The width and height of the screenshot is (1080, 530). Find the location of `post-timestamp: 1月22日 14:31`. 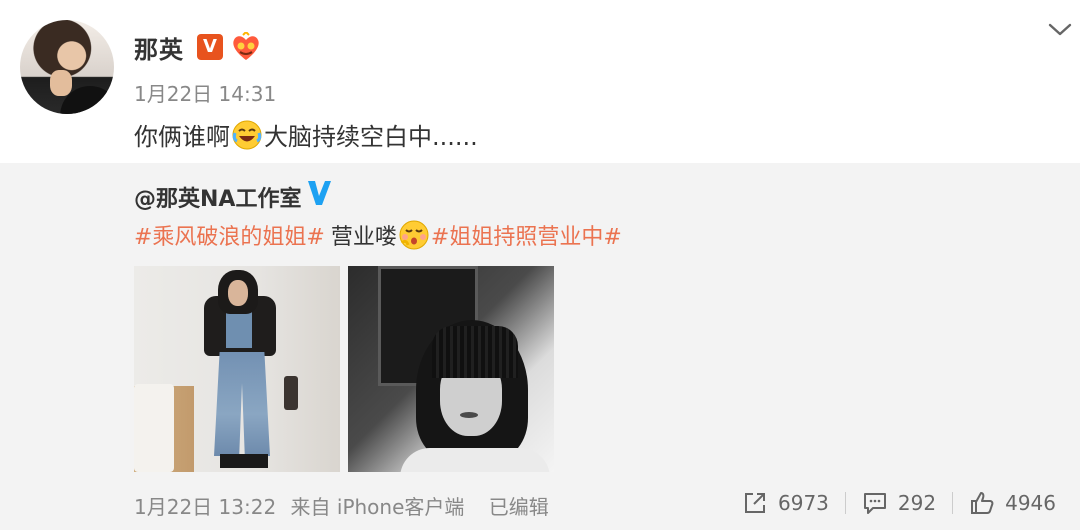

post-timestamp: 1月22日 14:31 is located at coordinates (205, 92).